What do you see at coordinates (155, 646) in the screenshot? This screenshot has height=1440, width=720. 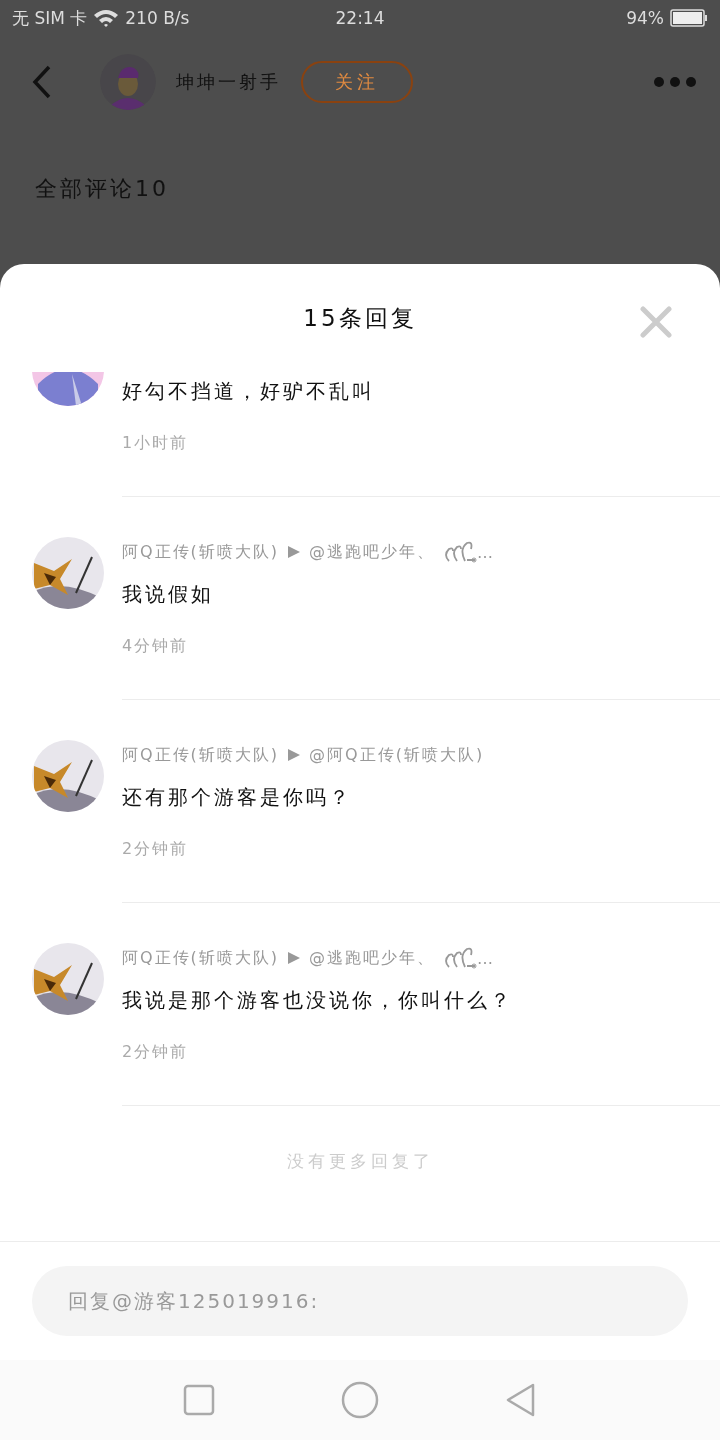 I see `reply-time: 4分钟前` at bounding box center [155, 646].